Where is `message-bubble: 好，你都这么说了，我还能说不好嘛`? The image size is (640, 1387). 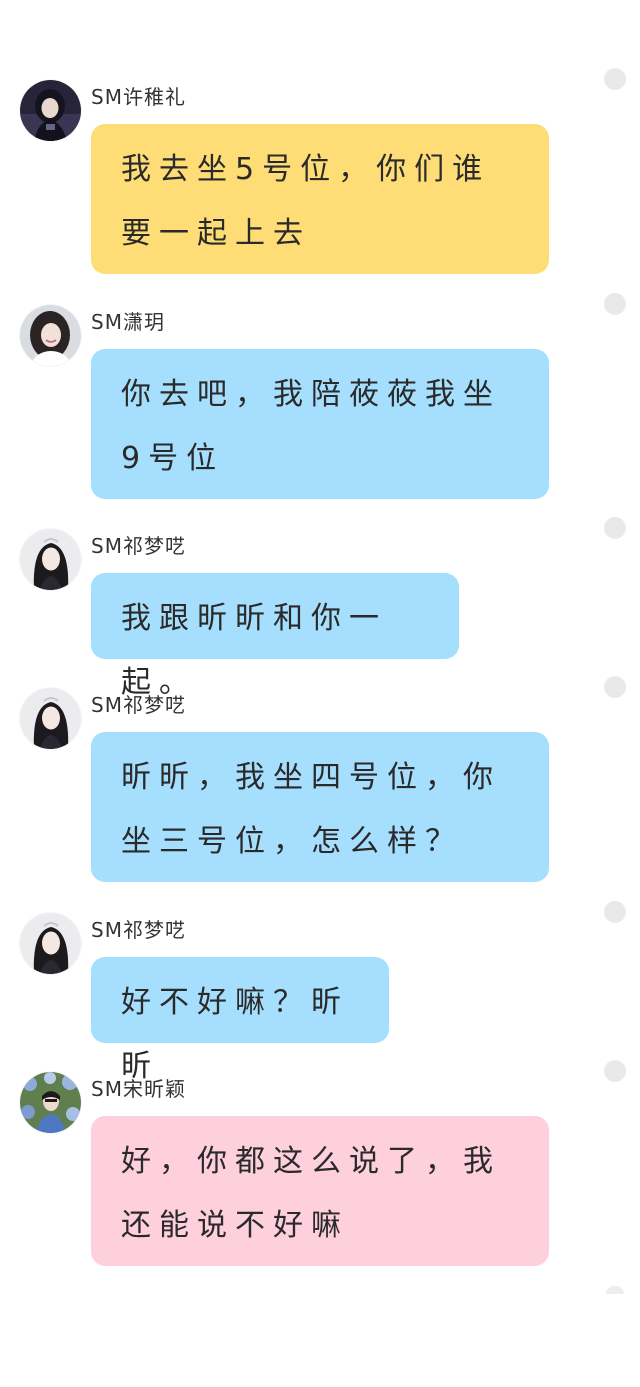 message-bubble: 好，你都这么说了，我还能说不好嘛 is located at coordinates (320, 1191).